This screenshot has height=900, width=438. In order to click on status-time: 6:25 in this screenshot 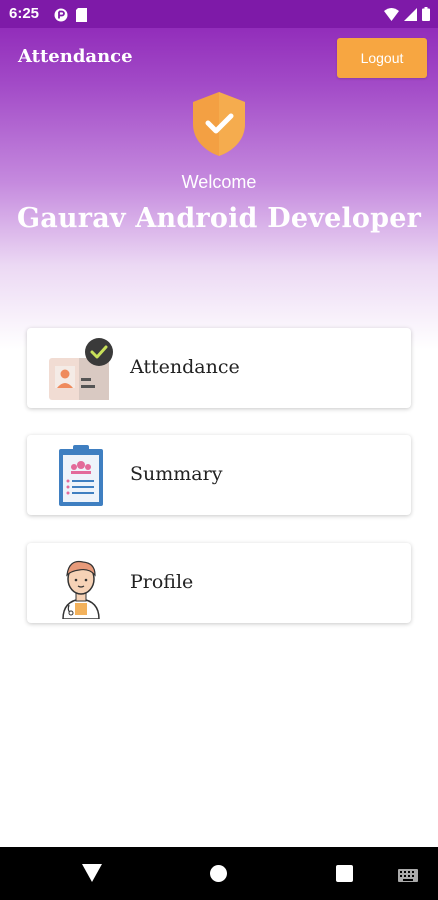, I will do `click(24, 13)`.